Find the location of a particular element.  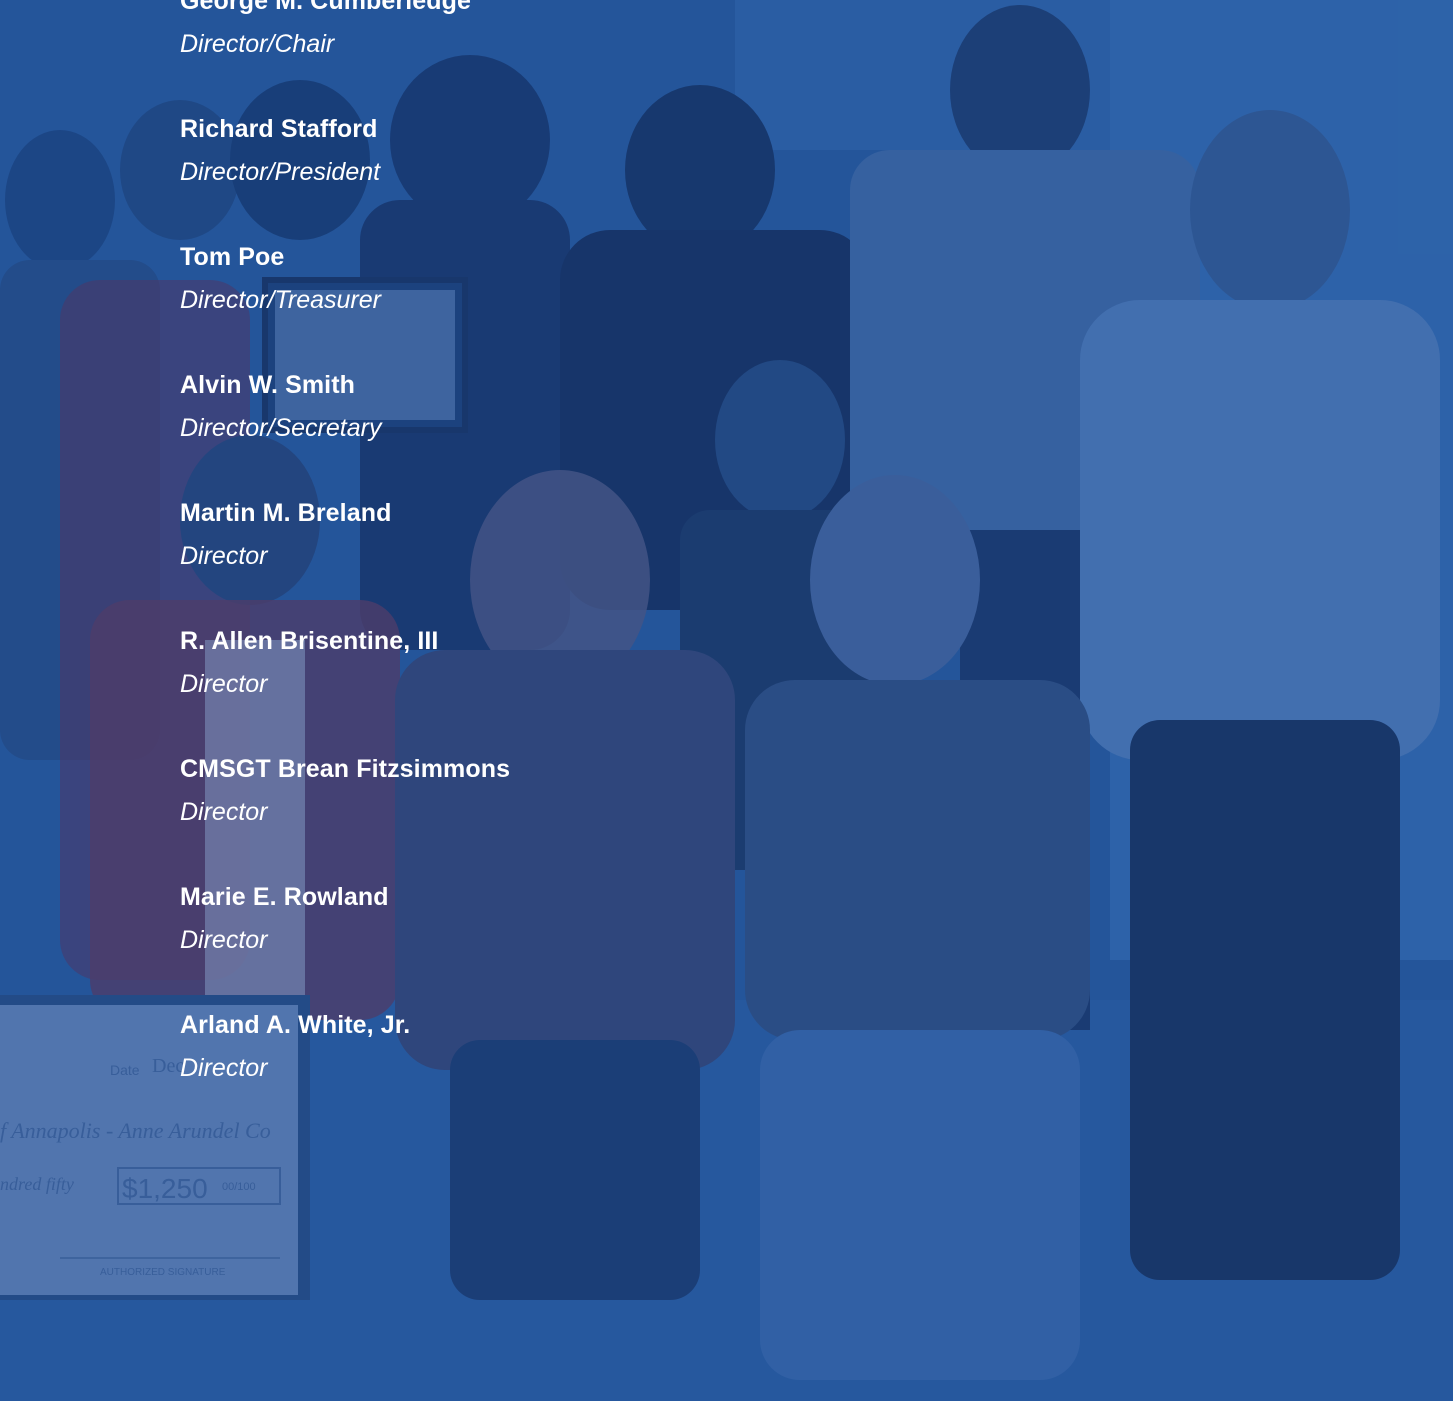

director-entry: R. Allen Brisentine, III Director is located at coordinates (480, 690).